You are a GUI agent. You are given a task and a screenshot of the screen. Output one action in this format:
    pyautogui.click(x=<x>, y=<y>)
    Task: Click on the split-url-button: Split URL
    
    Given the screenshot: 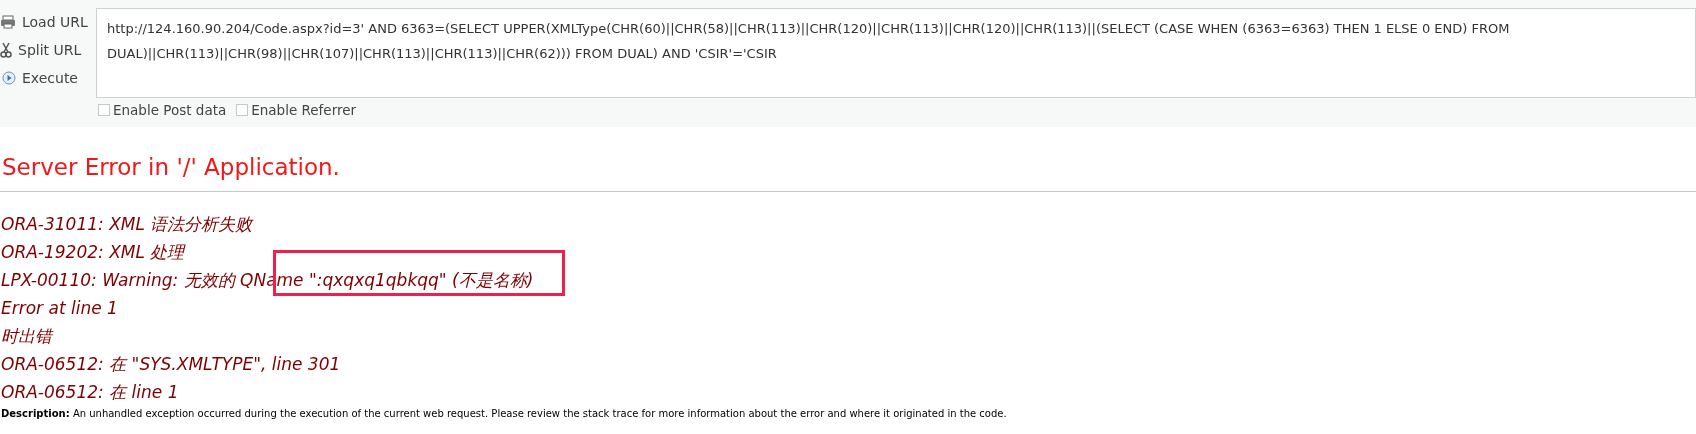 What is the action you would take?
    pyautogui.click(x=48, y=50)
    